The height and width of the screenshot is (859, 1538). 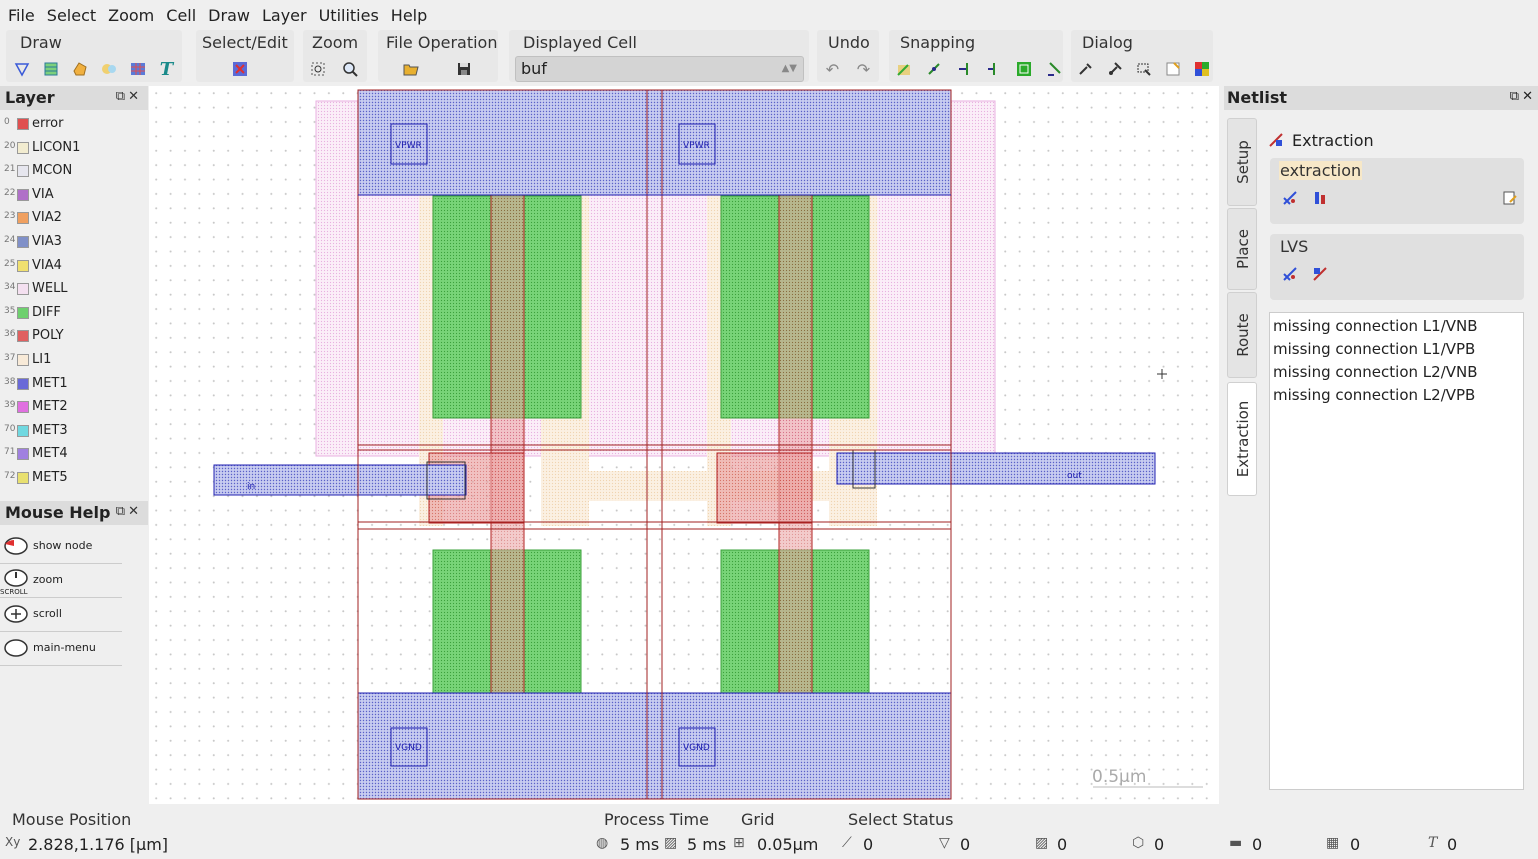 I want to click on undo-icon: ↶, so click(x=832, y=69).